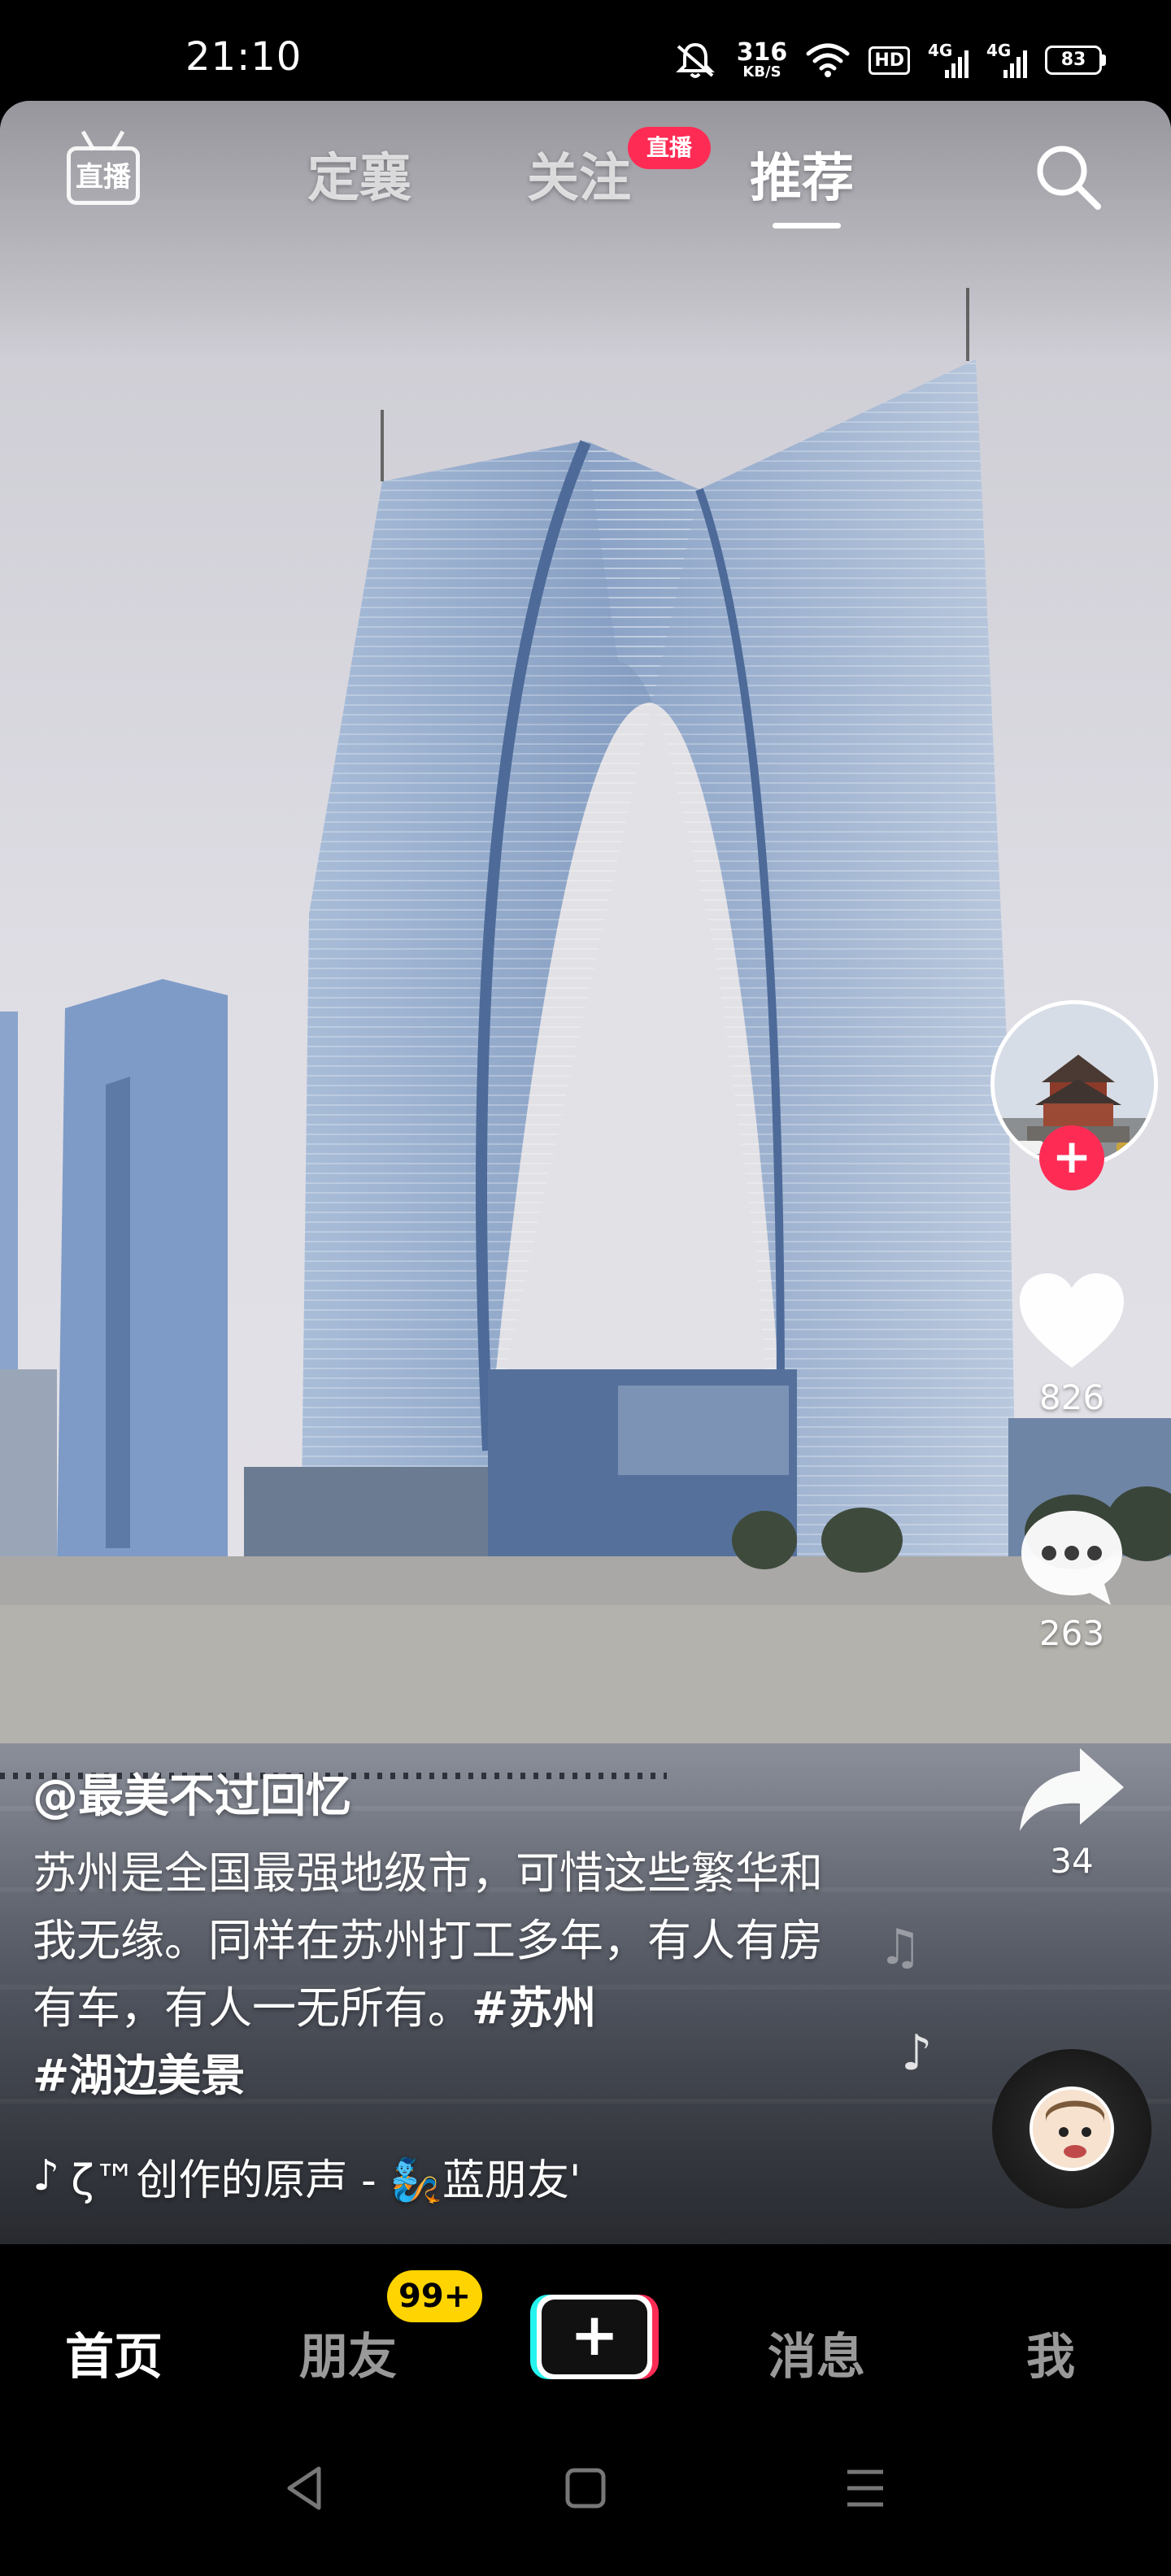 This screenshot has height=2576, width=1171. What do you see at coordinates (348, 2353) in the screenshot?
I see `tab-friends: 朋友` at bounding box center [348, 2353].